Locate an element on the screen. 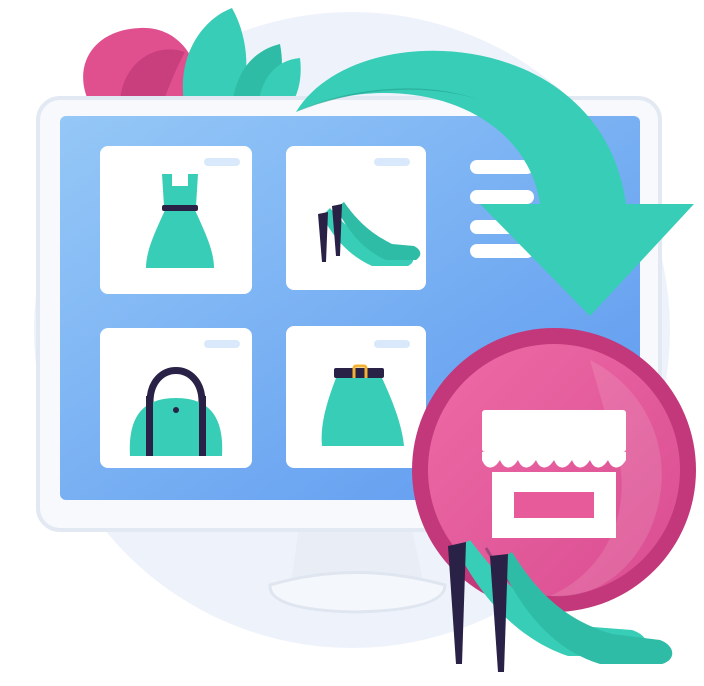 The image size is (704, 686). plant-leaves-decoration is located at coordinates (192, 58).